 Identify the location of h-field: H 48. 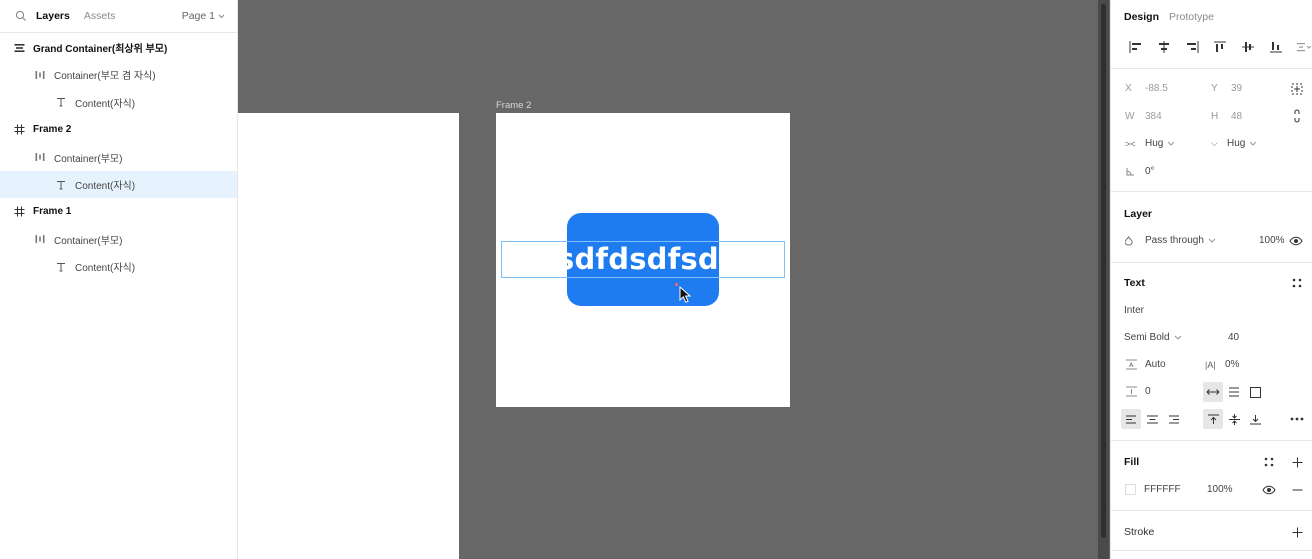
(1226, 116).